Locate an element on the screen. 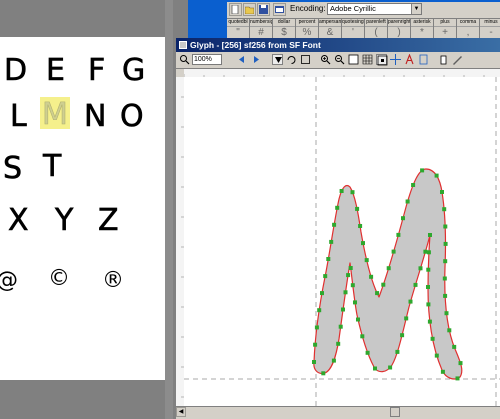 This screenshot has width=500, height=419. glyph-cell: numbersign# is located at coordinates (261, 29).